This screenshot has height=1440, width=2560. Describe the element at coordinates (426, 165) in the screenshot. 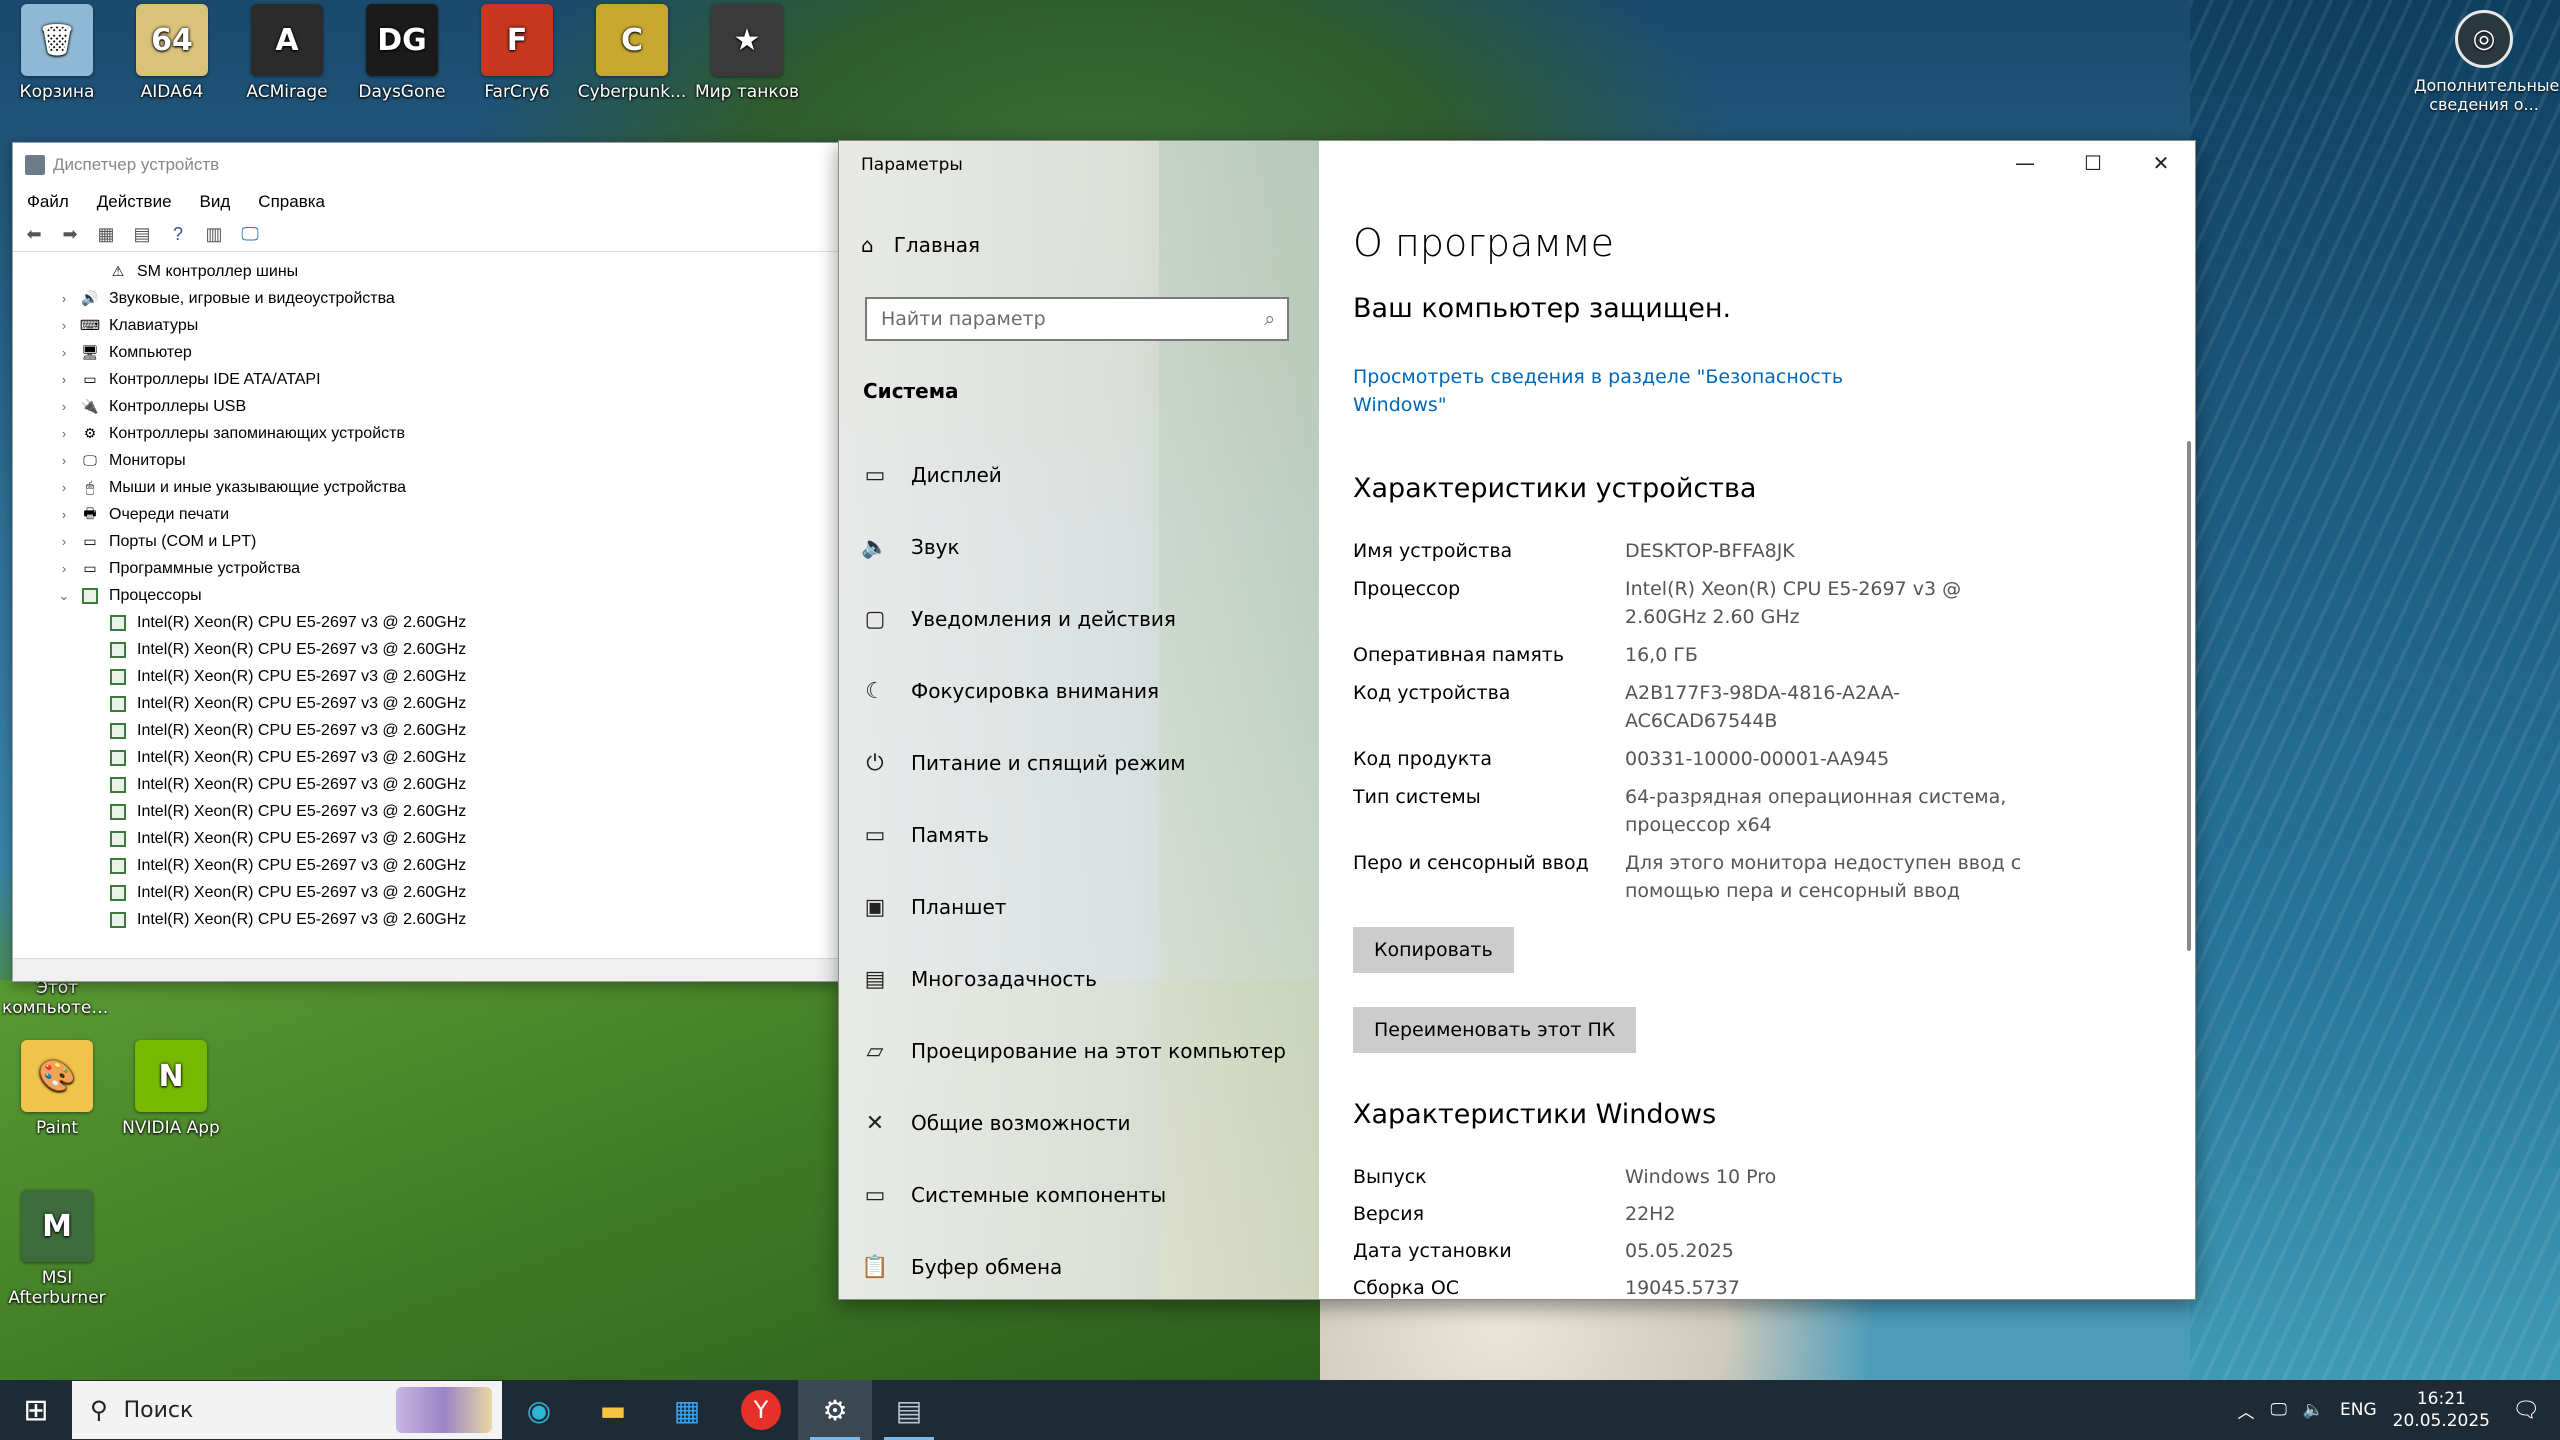

I see `device-manager-titlebar: Диспетчер устройств` at that location.